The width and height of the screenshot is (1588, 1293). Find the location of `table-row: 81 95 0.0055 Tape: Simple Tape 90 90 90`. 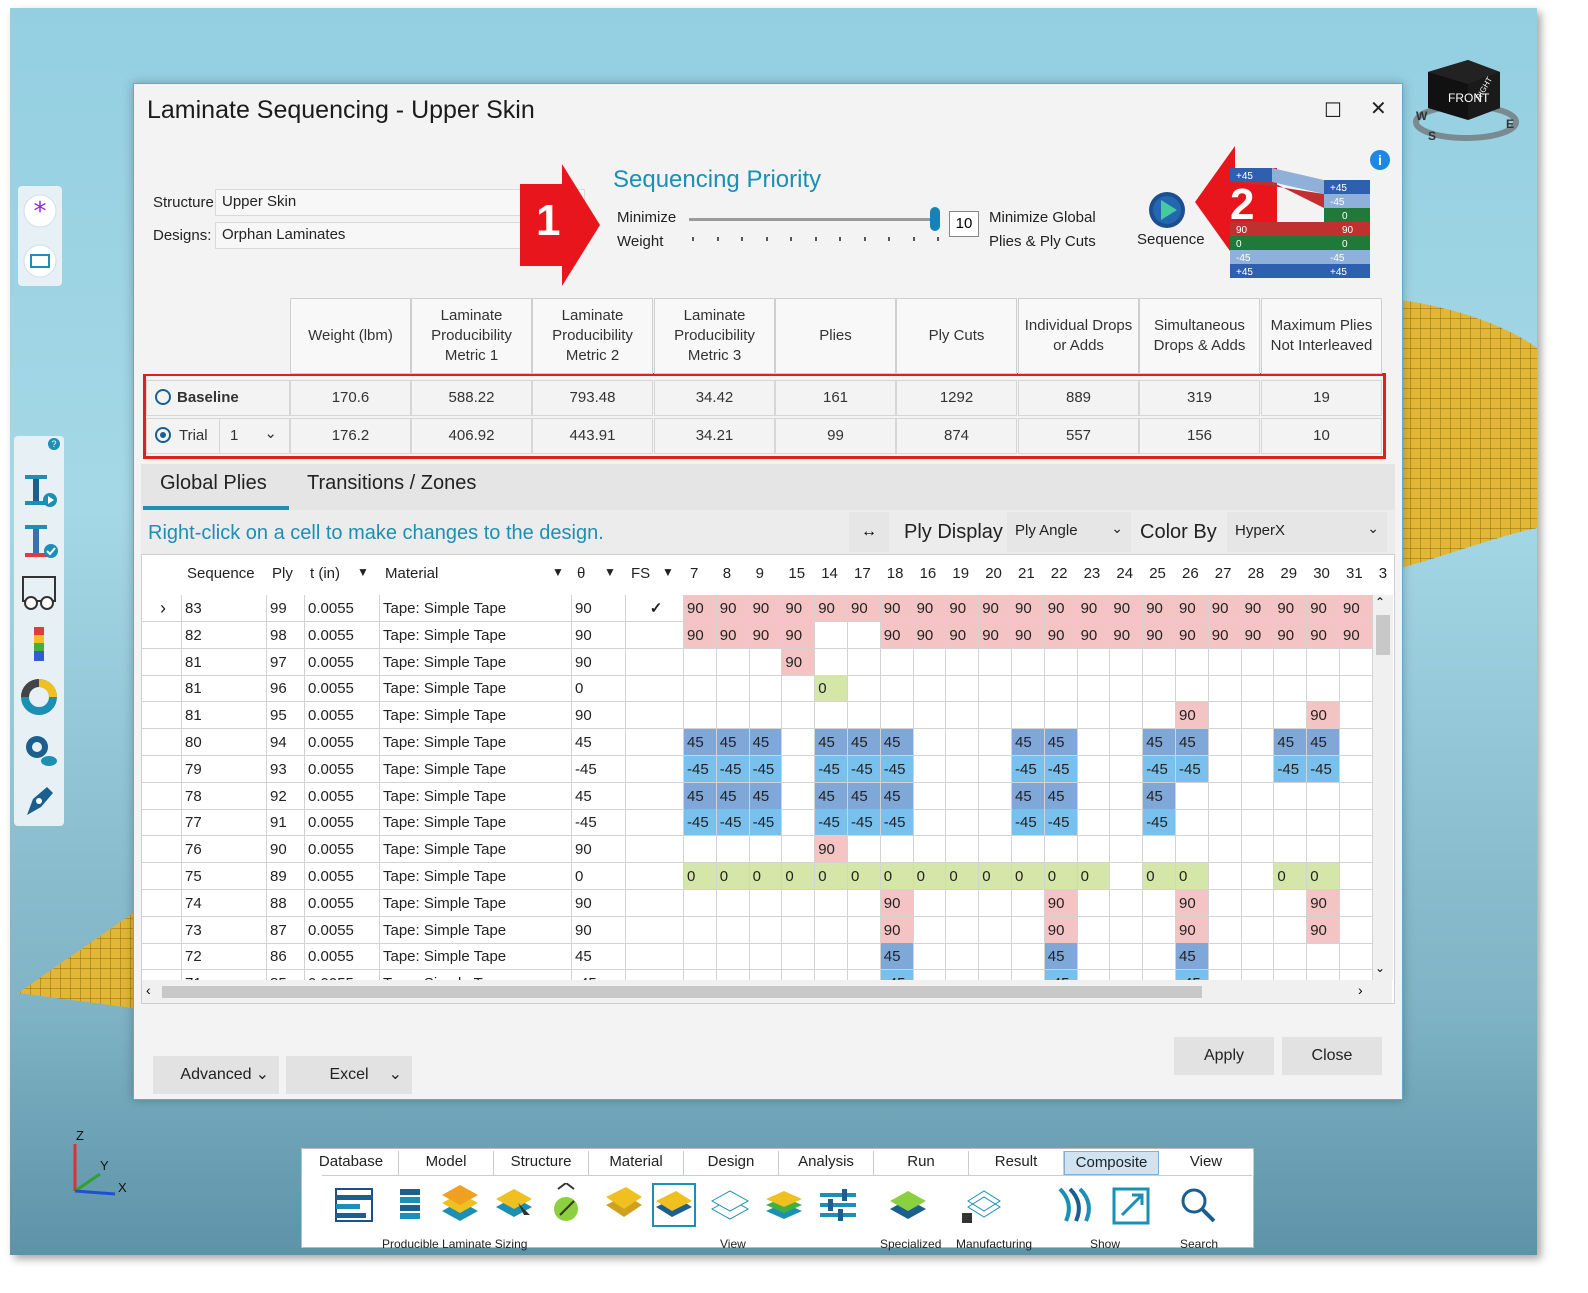

table-row: 81 95 0.0055 Tape: Simple Tape 90 90 90 is located at coordinates (762, 716).